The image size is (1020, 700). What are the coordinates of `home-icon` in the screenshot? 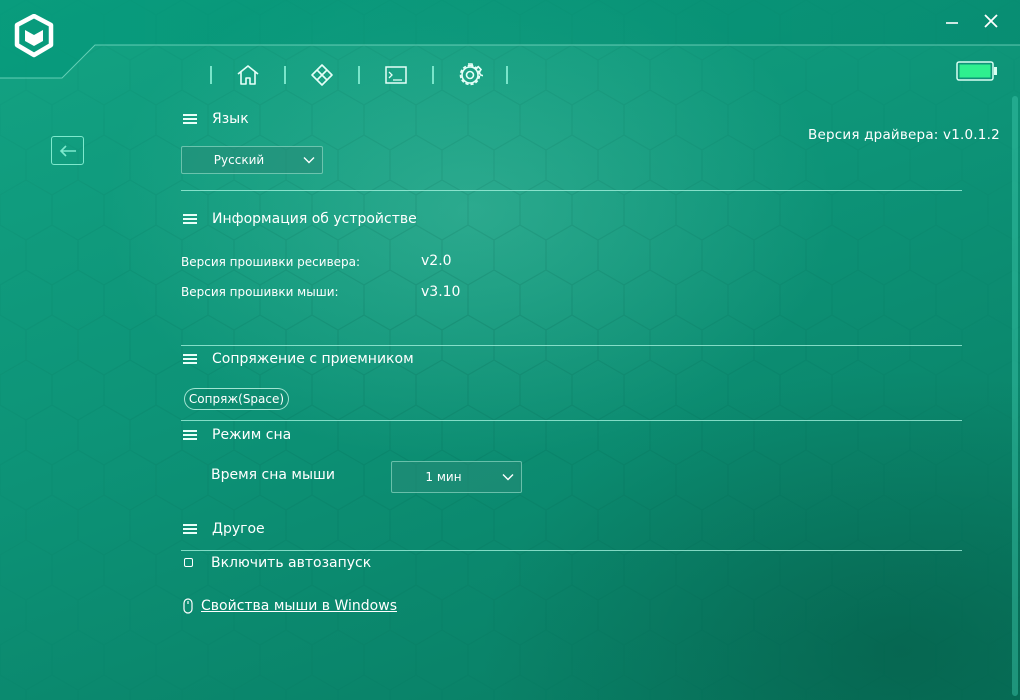 It's located at (248, 75).